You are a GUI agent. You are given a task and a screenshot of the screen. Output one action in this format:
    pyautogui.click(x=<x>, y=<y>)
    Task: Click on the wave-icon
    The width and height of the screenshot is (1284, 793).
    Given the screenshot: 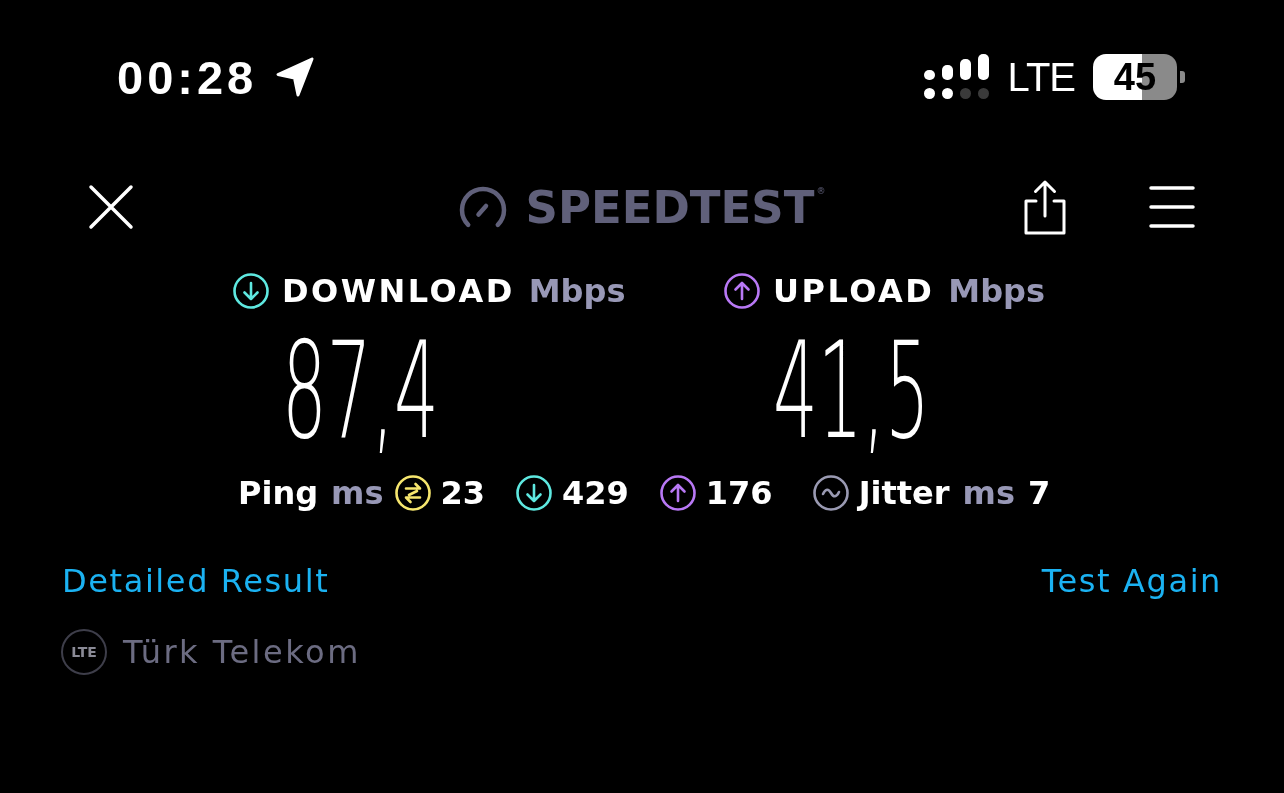 What is the action you would take?
    pyautogui.click(x=830, y=493)
    